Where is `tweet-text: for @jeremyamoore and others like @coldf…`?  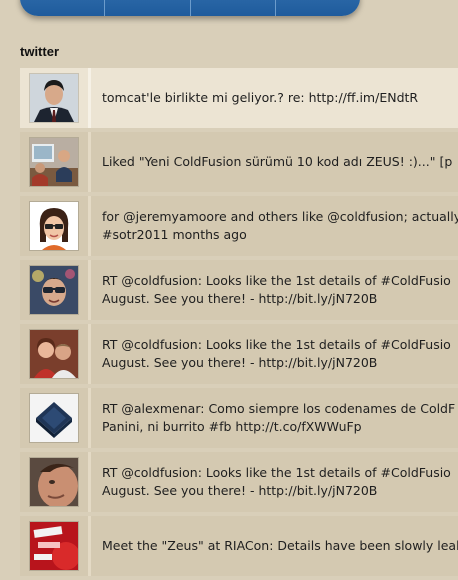 tweet-text: for @jeremyamoore and others like @coldf… is located at coordinates (280, 225).